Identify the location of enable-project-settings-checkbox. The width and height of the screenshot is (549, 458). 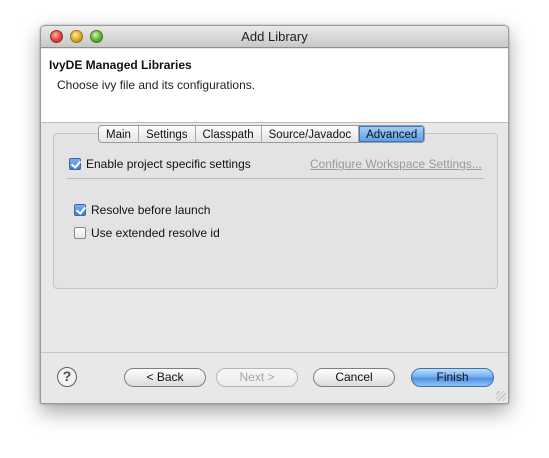
(75, 164).